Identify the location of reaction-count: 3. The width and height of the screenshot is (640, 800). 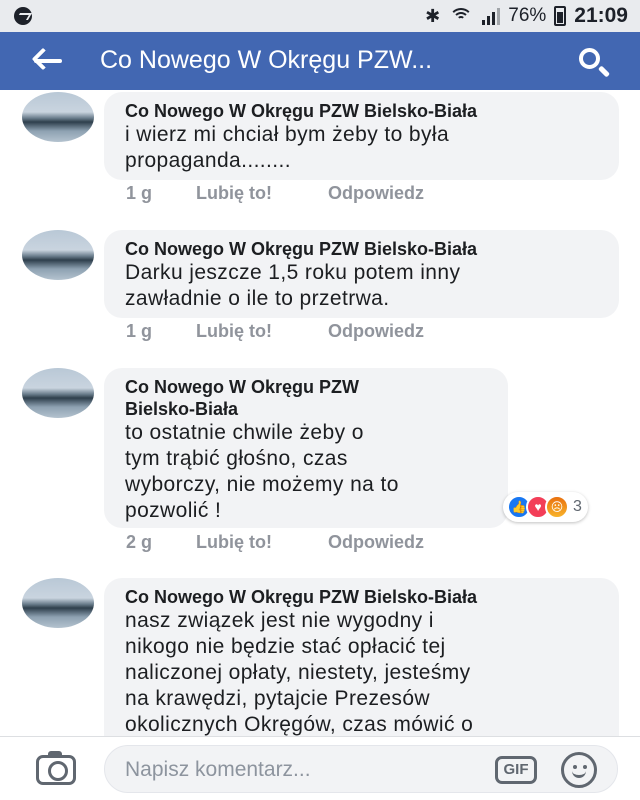
(577, 506).